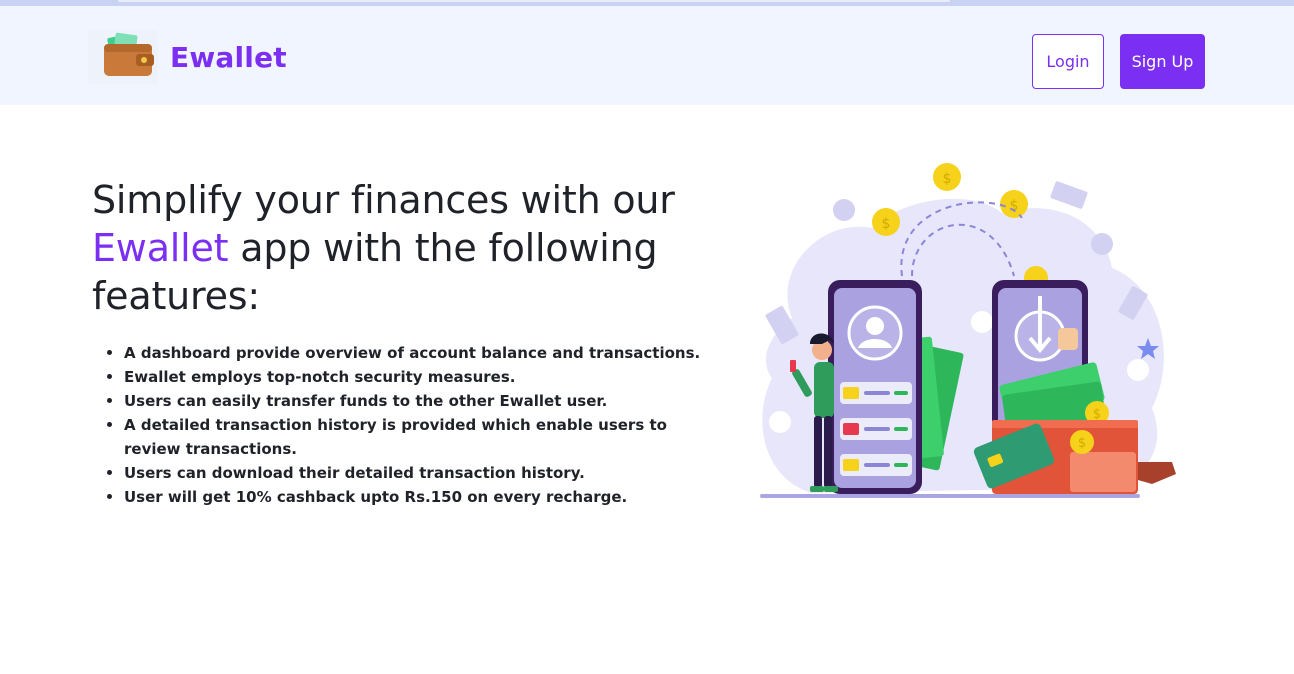 Image resolution: width=1294 pixels, height=674 pixels. What do you see at coordinates (160, 248) in the screenshot?
I see `headline-accent: Ewallet` at bounding box center [160, 248].